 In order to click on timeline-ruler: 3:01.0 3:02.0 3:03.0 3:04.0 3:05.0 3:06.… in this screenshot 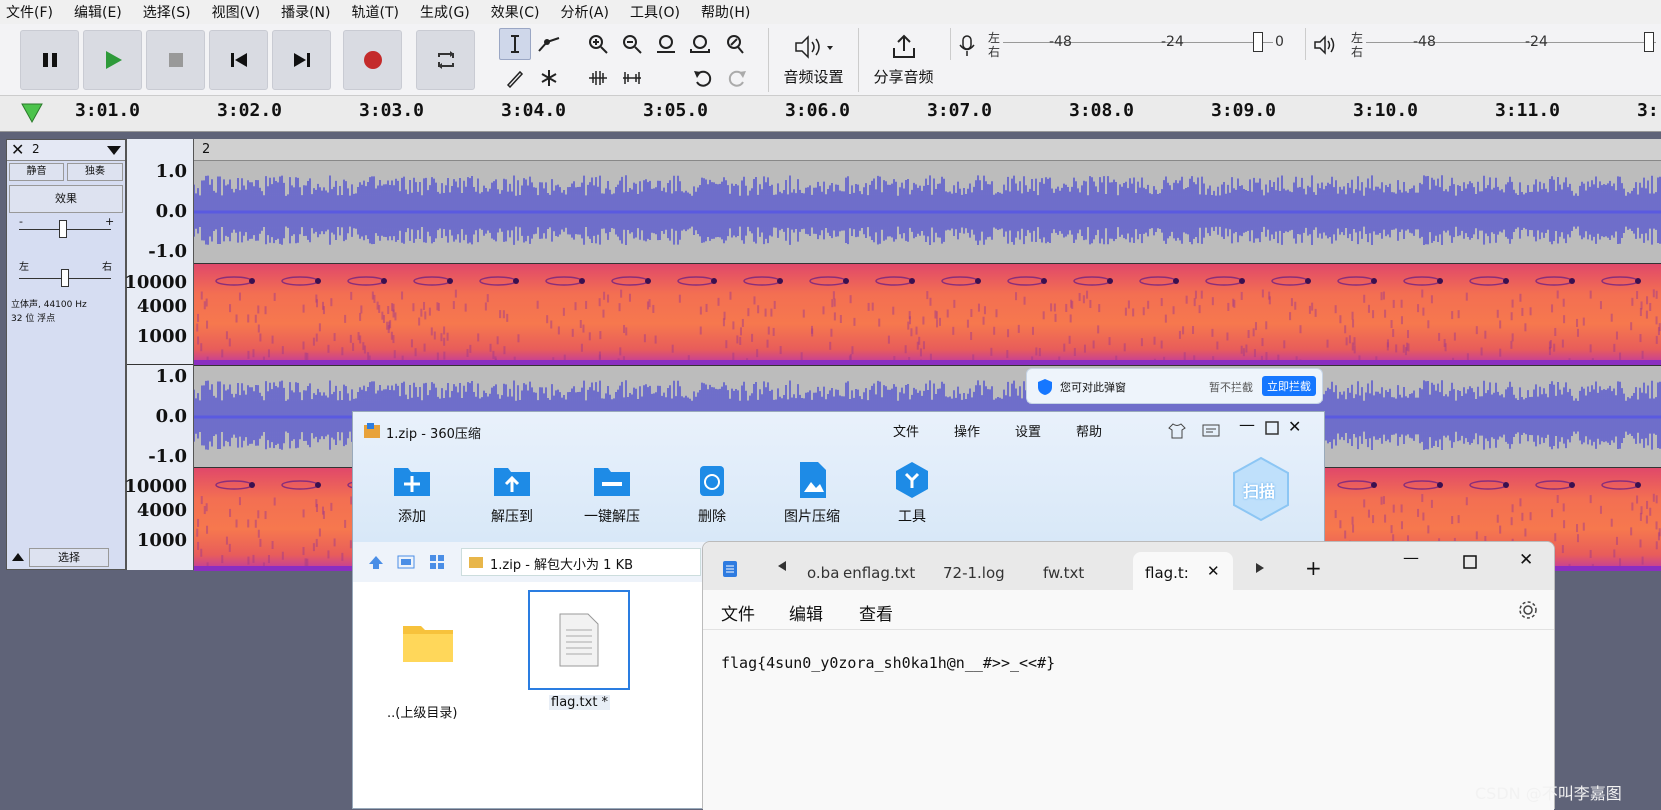, I will do `click(830, 114)`.